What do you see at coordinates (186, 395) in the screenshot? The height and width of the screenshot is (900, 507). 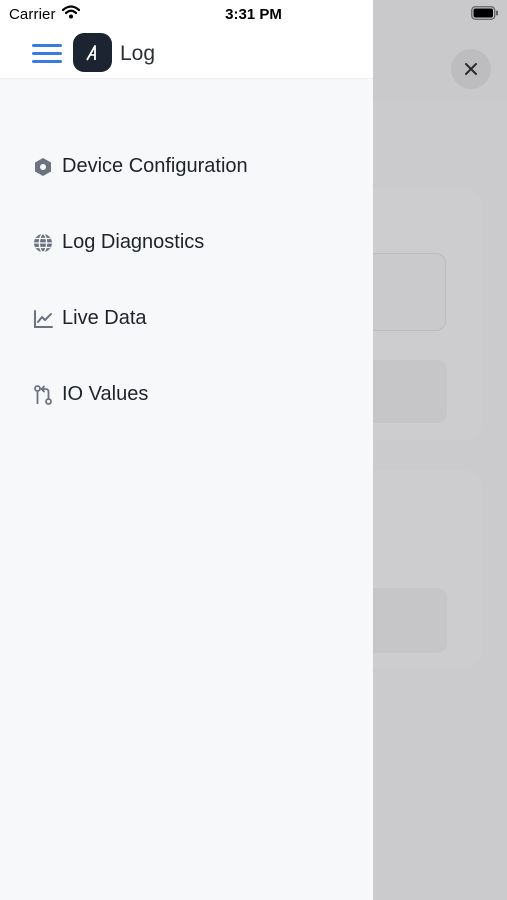 I see `nav-item-io-values: IO Values` at bounding box center [186, 395].